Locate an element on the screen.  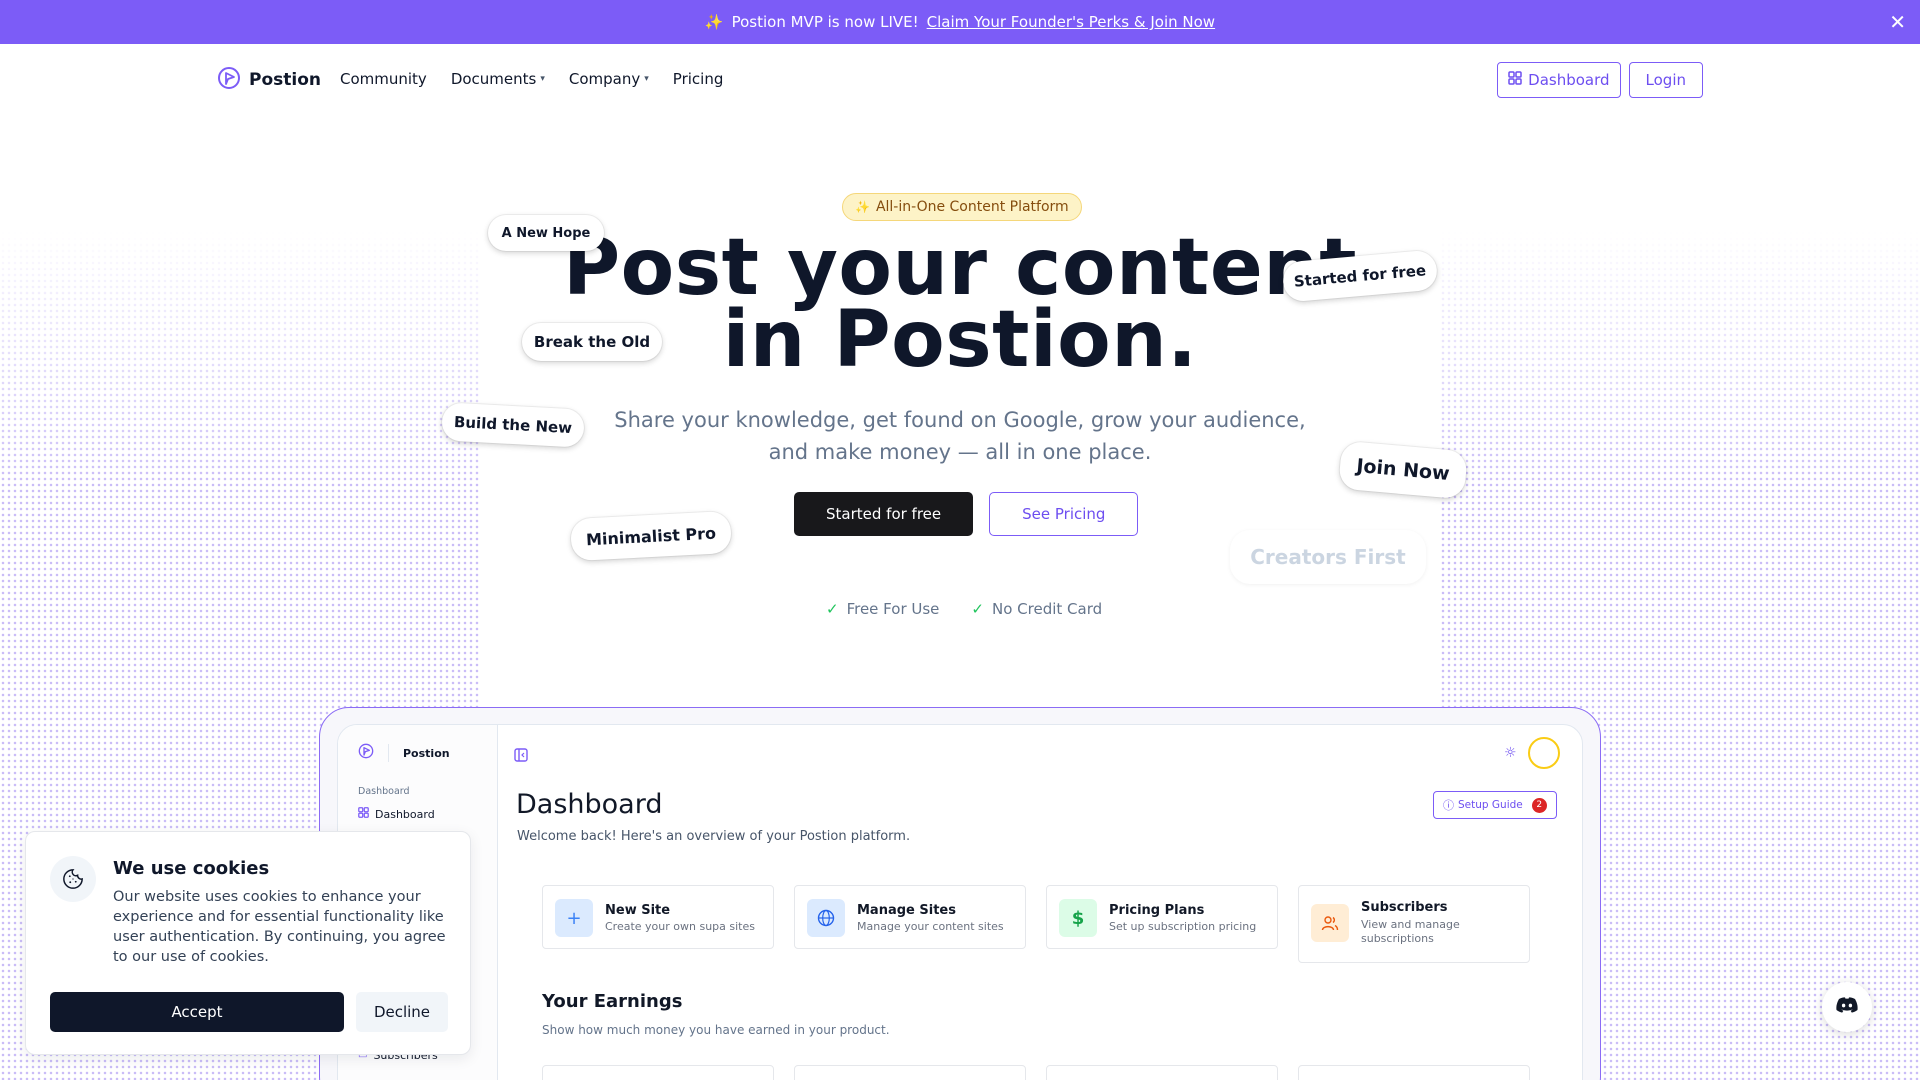
feature-checks: ✓ Free For Use ✓ No Credit Card is located at coordinates (964, 609).